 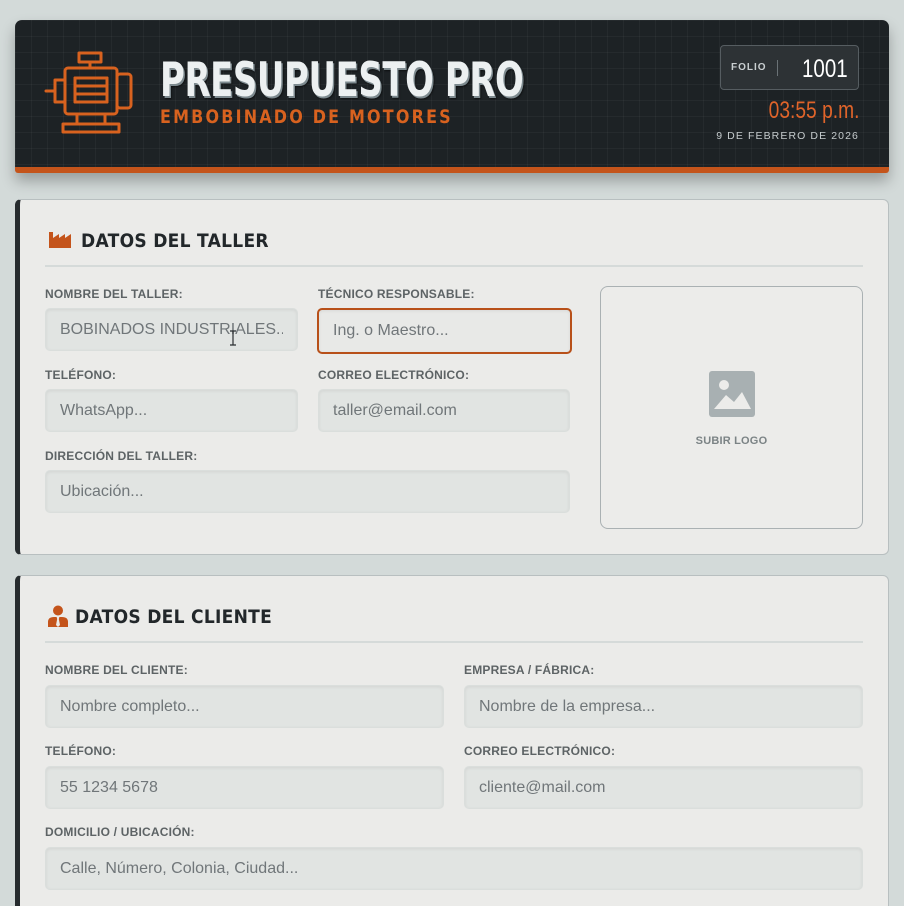 I want to click on image-icon, so click(x=732, y=394).